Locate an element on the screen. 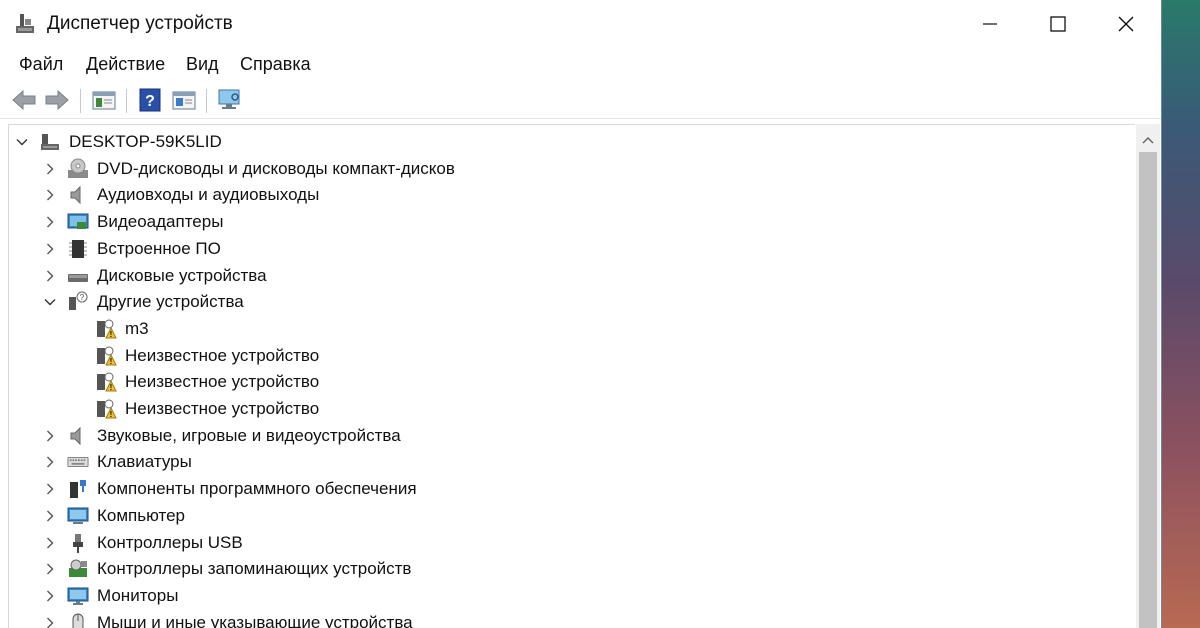  tree-item-label: Компоненты программного обеспечения is located at coordinates (257, 489).